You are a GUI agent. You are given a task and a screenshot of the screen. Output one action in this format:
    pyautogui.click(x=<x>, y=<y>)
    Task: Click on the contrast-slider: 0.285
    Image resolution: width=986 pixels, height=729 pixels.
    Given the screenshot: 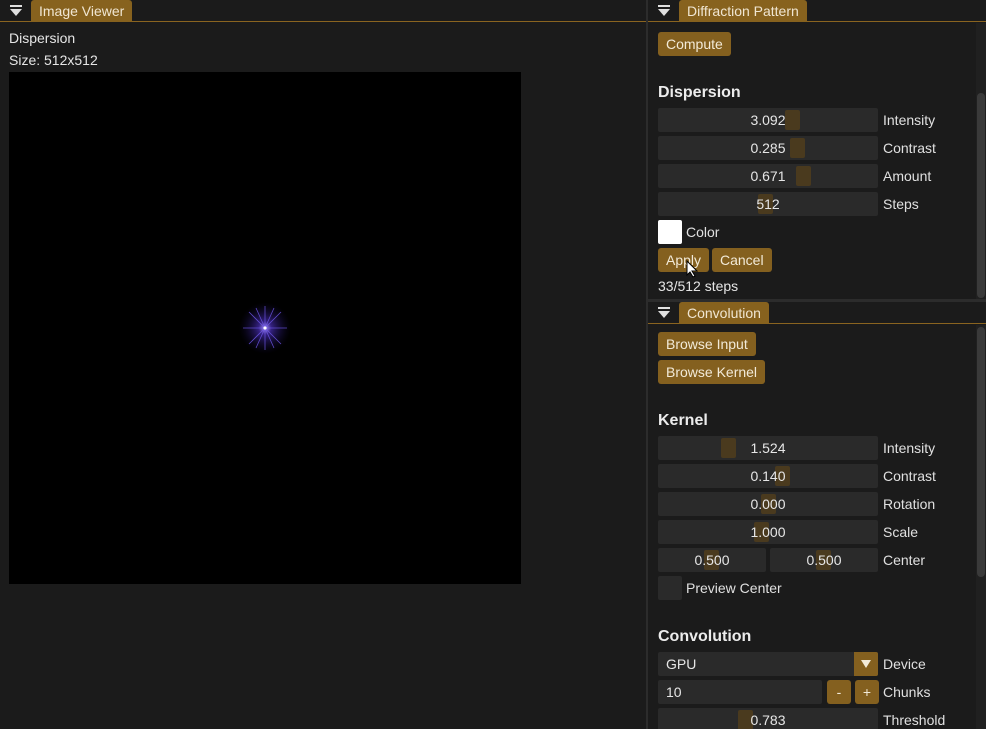 What is the action you would take?
    pyautogui.click(x=768, y=148)
    